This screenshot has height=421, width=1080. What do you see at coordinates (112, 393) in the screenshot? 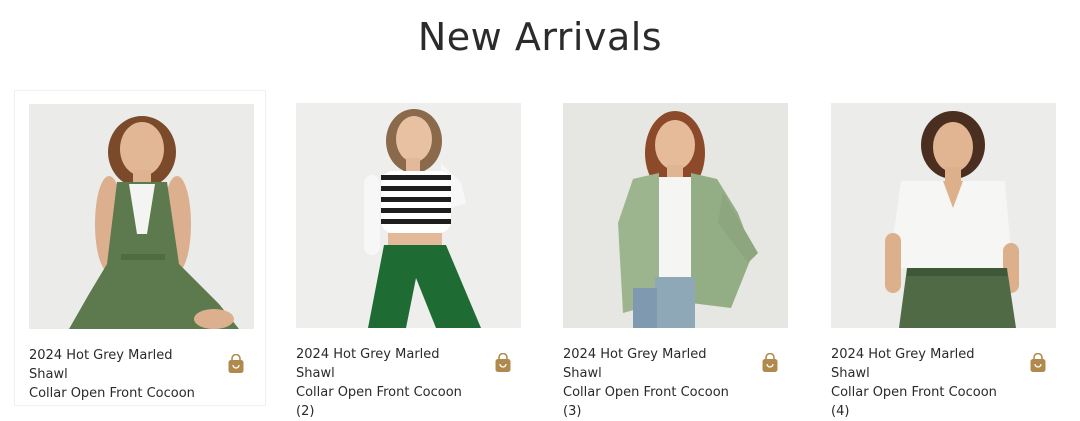
I see `product-name-line2: Collar Open Front Cocoon` at bounding box center [112, 393].